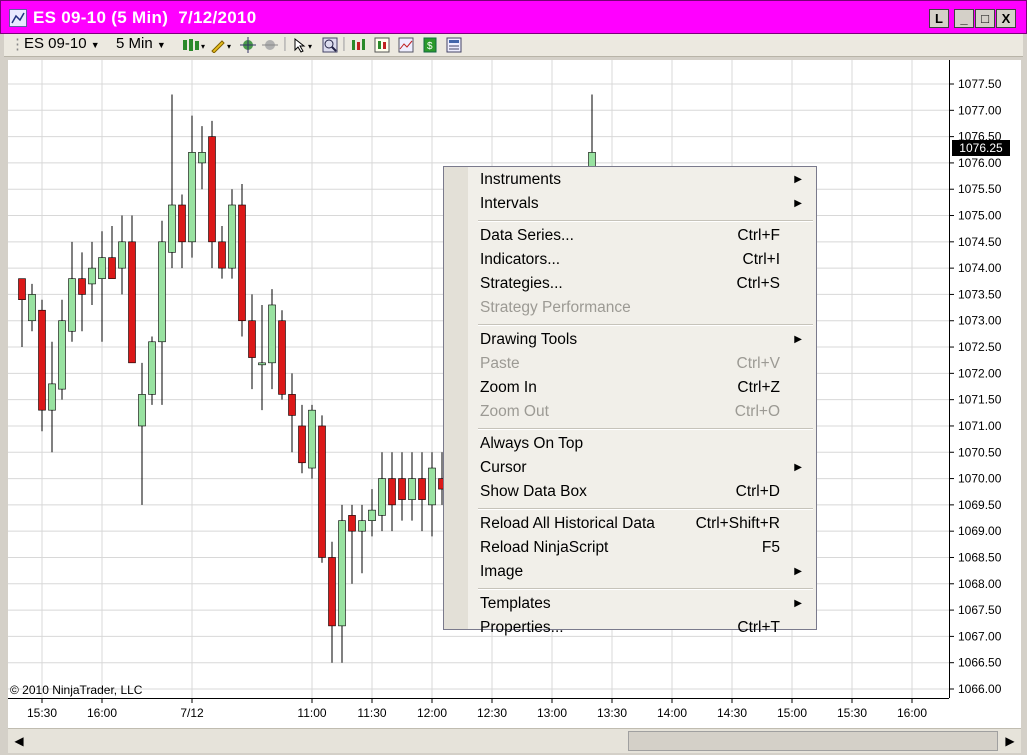 The image size is (1027, 755). I want to click on instrument-label: ES 09-10, so click(55, 43).